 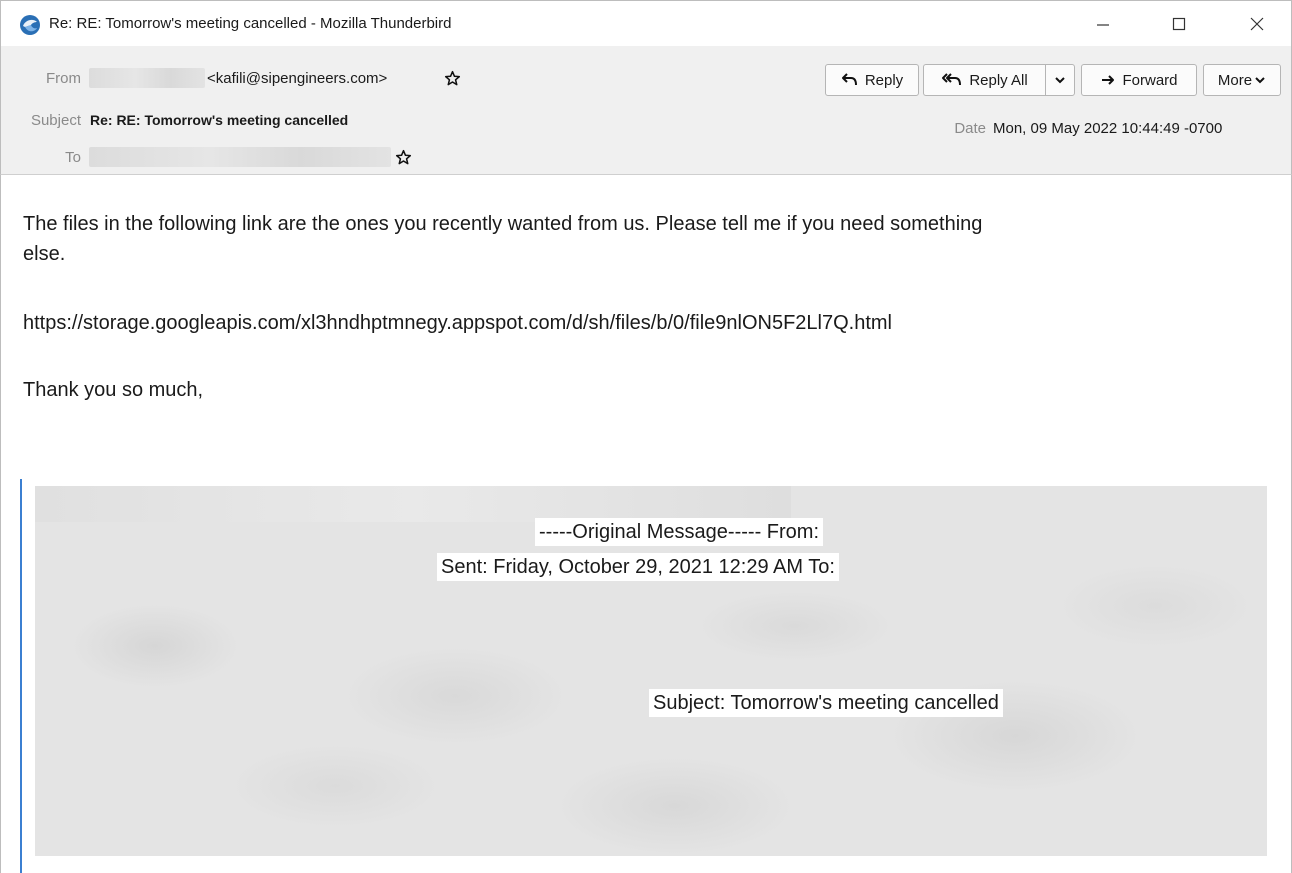 I want to click on reply-all-button: Reply All, so click(x=984, y=80).